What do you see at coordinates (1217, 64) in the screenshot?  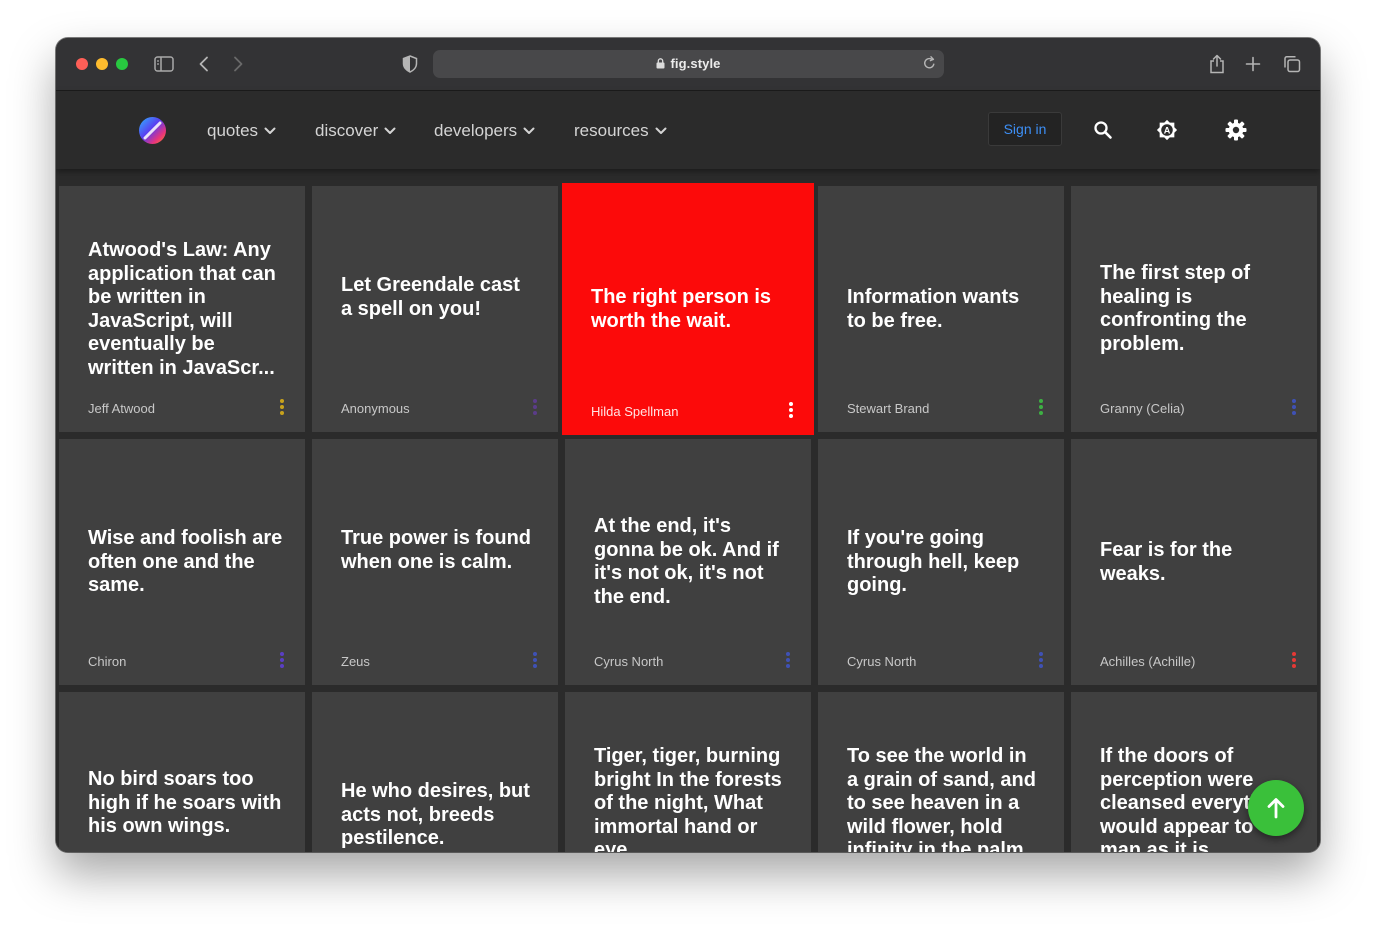 I see `share-icon` at bounding box center [1217, 64].